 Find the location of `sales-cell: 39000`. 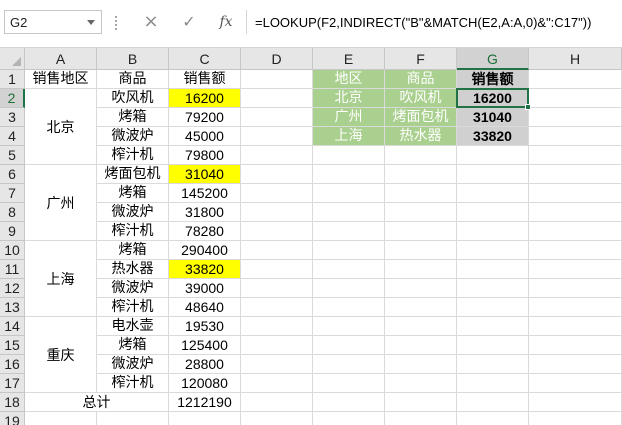

sales-cell: 39000 is located at coordinates (204, 288).